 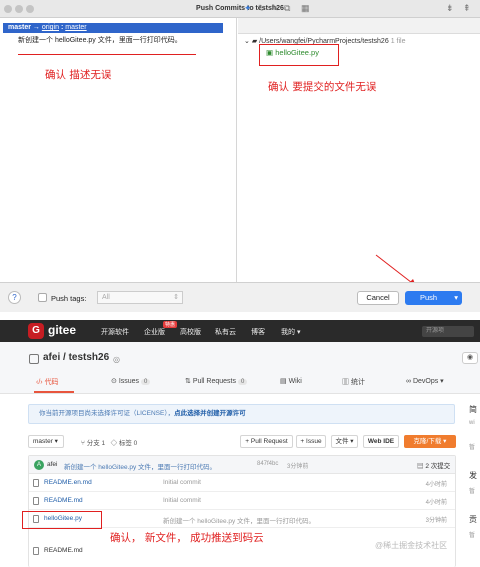 What do you see at coordinates (146, 382) in the screenshot?
I see `issues-count: 0` at bounding box center [146, 382].